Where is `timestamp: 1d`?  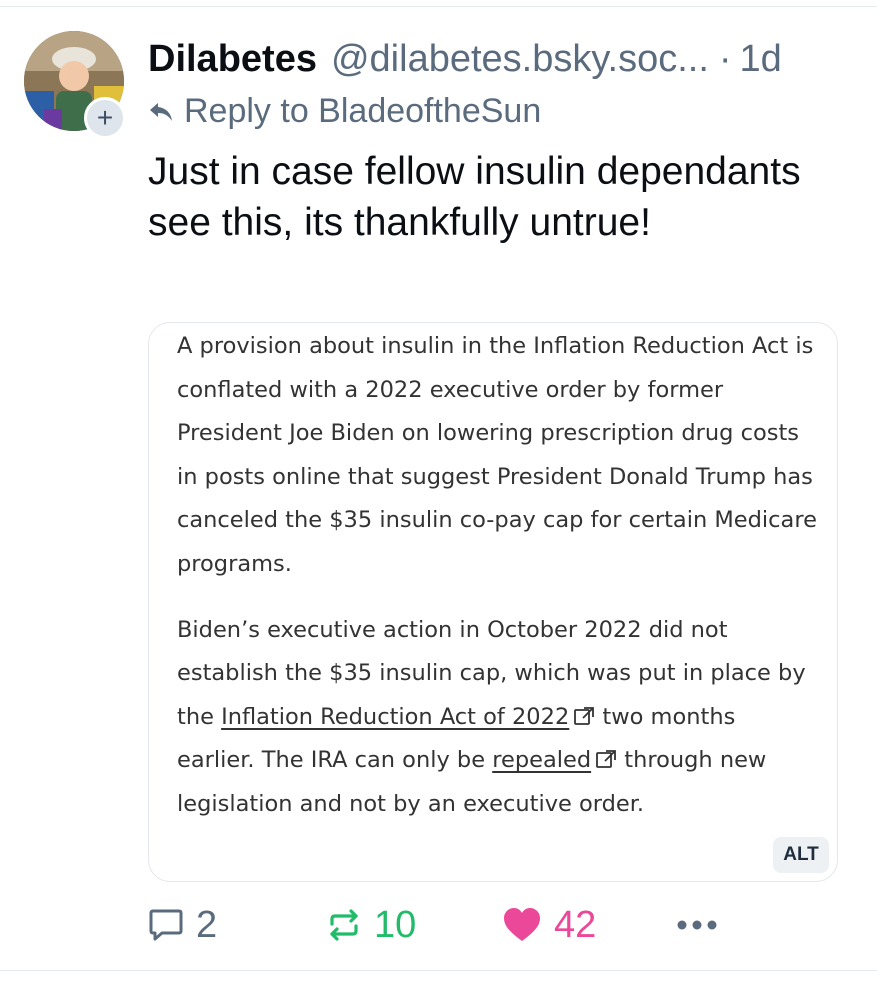
timestamp: 1d is located at coordinates (761, 59).